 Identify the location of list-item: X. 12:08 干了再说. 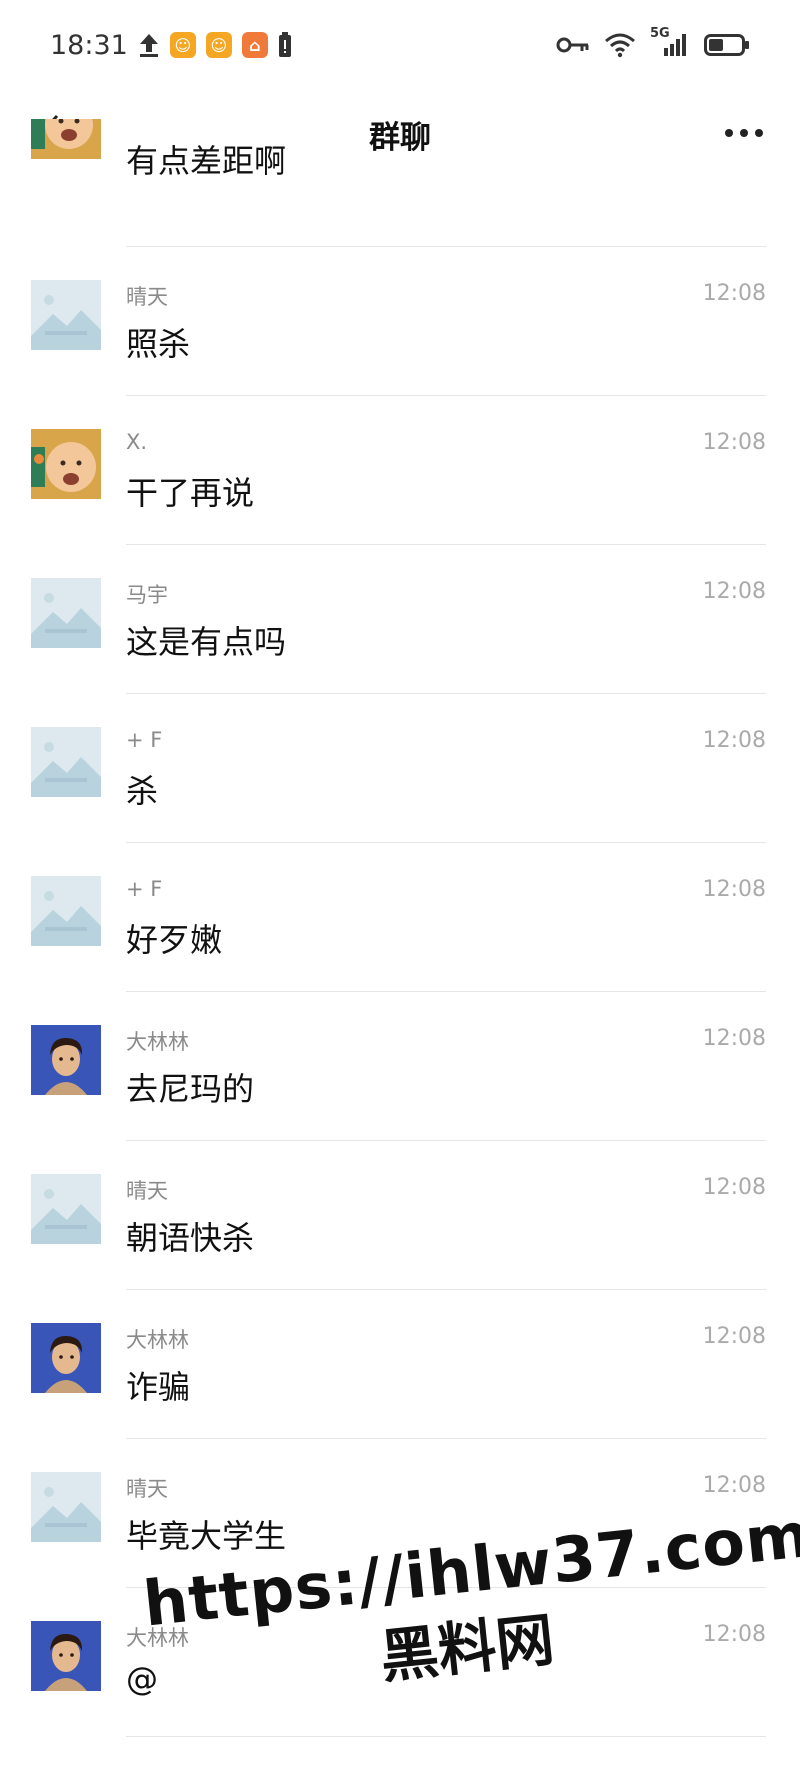
(400, 470).